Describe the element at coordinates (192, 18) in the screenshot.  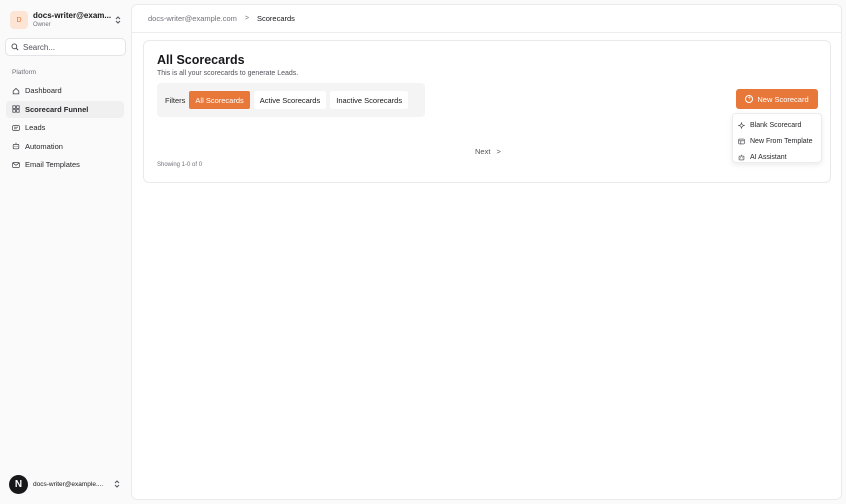
I see `breadcrumb-parent: docs-writer@example.com` at that location.